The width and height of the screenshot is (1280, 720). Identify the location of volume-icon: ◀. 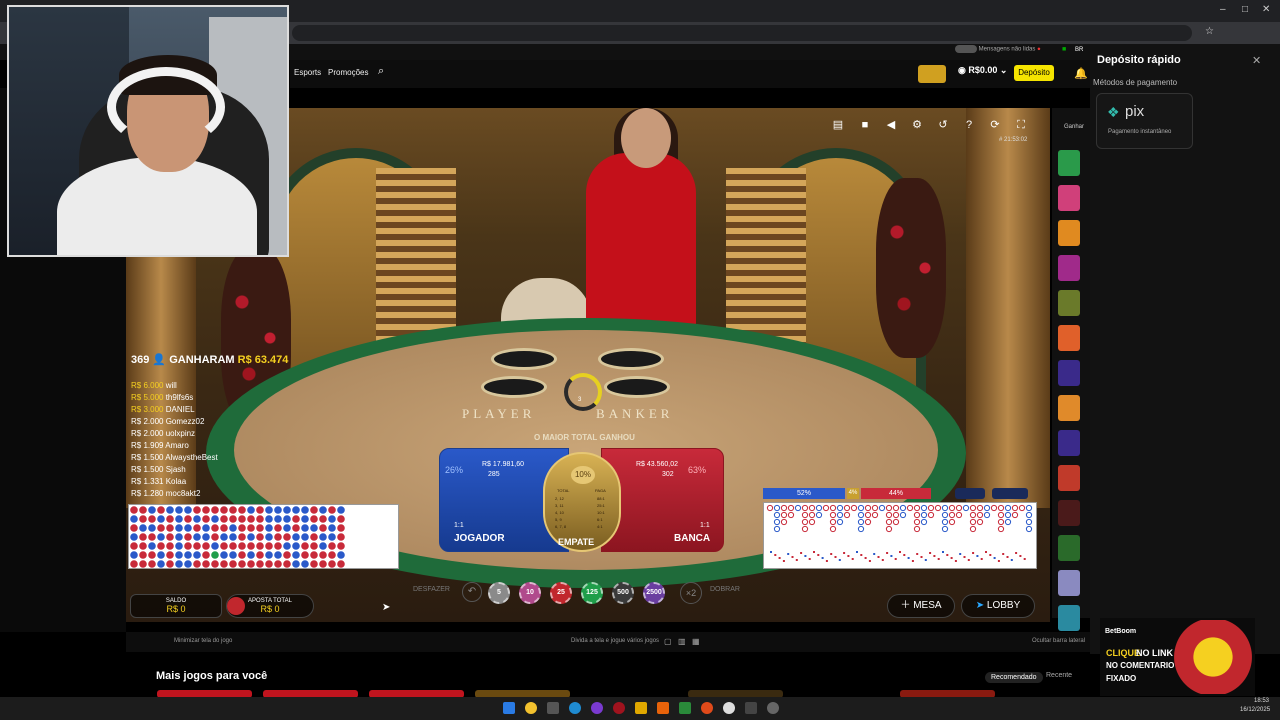
(891, 125).